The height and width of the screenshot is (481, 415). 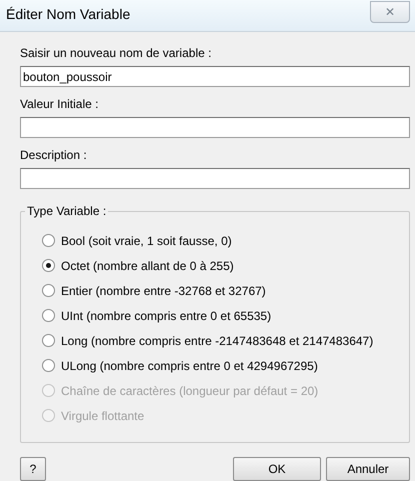 What do you see at coordinates (368, 469) in the screenshot?
I see `cancel-button: Annuler` at bounding box center [368, 469].